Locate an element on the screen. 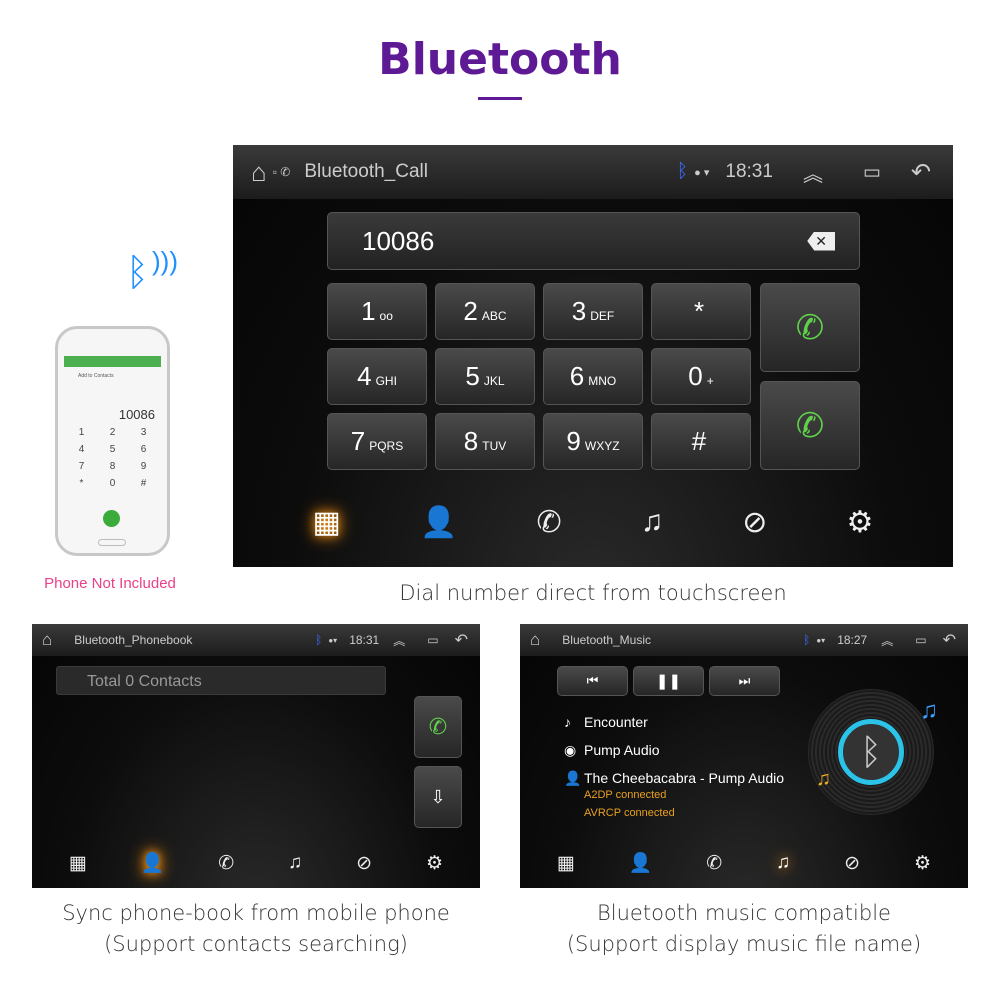  key-digit: * is located at coordinates (699, 311).